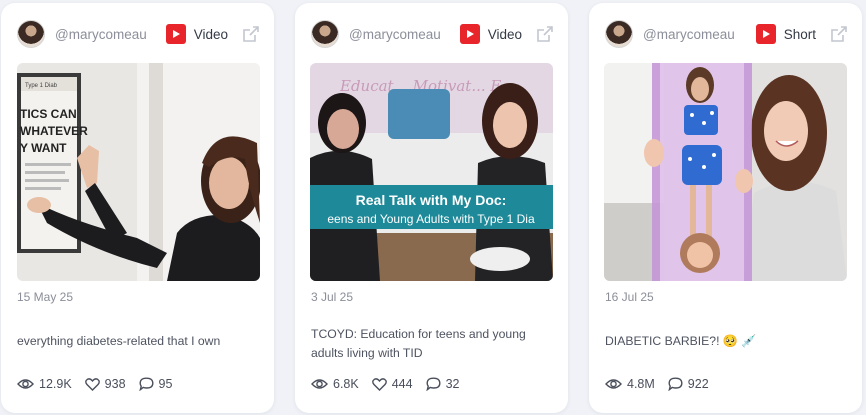 Image resolution: width=866 pixels, height=415 pixels. I want to click on engagement-stats: 4.8M 922, so click(663, 384).